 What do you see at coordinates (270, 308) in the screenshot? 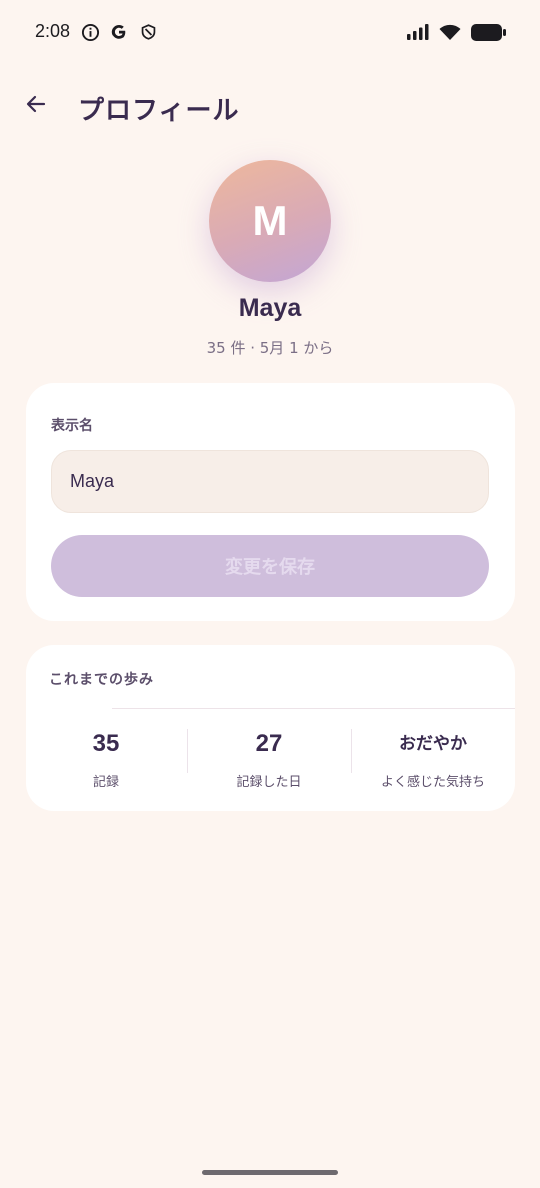
I see `profile-name: Maya` at bounding box center [270, 308].